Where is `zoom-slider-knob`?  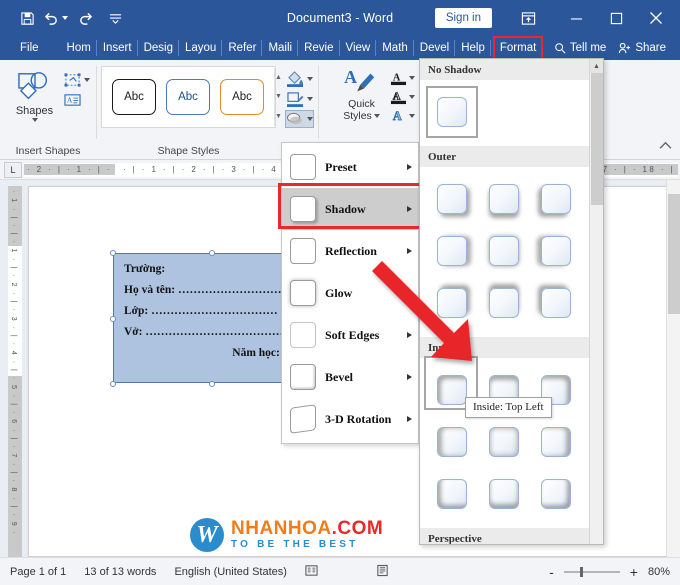
zoom-slider-knob is located at coordinates (581, 571).